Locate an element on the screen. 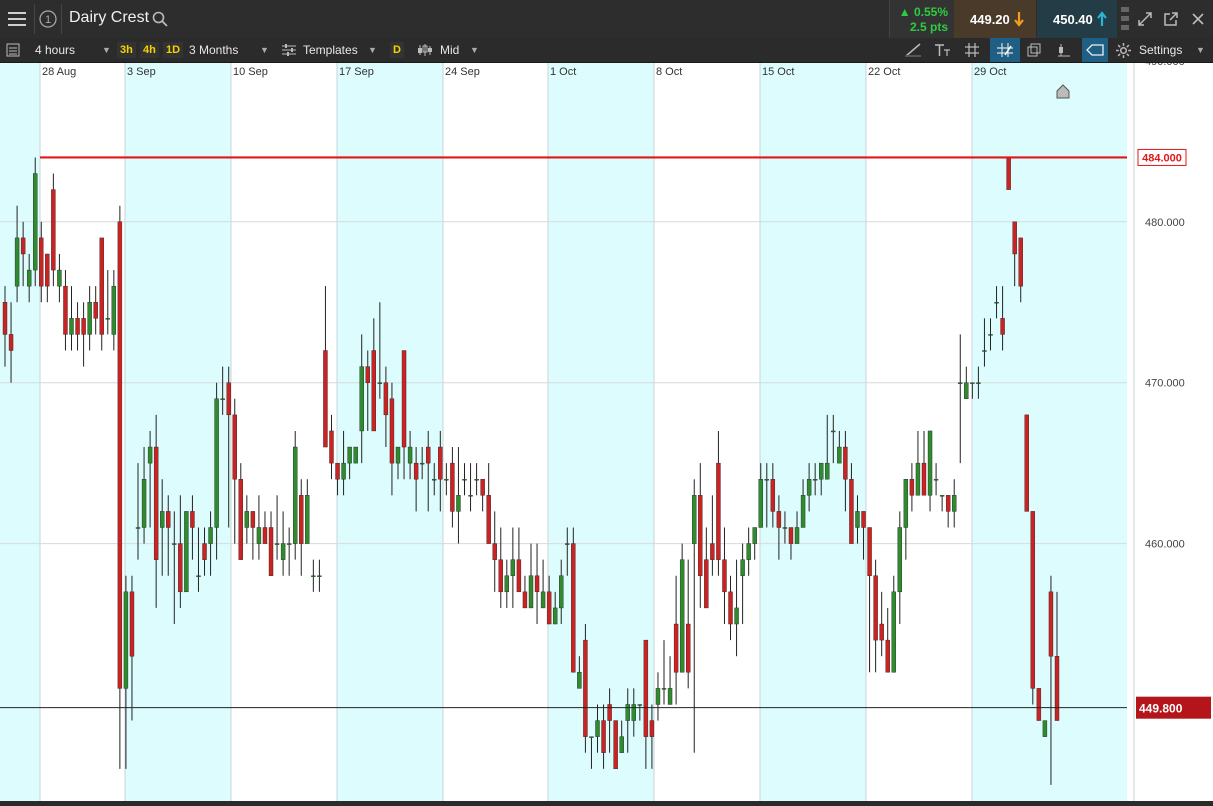 Image resolution: width=1213 pixels, height=806 pixels. gear-icon is located at coordinates (1123, 50).